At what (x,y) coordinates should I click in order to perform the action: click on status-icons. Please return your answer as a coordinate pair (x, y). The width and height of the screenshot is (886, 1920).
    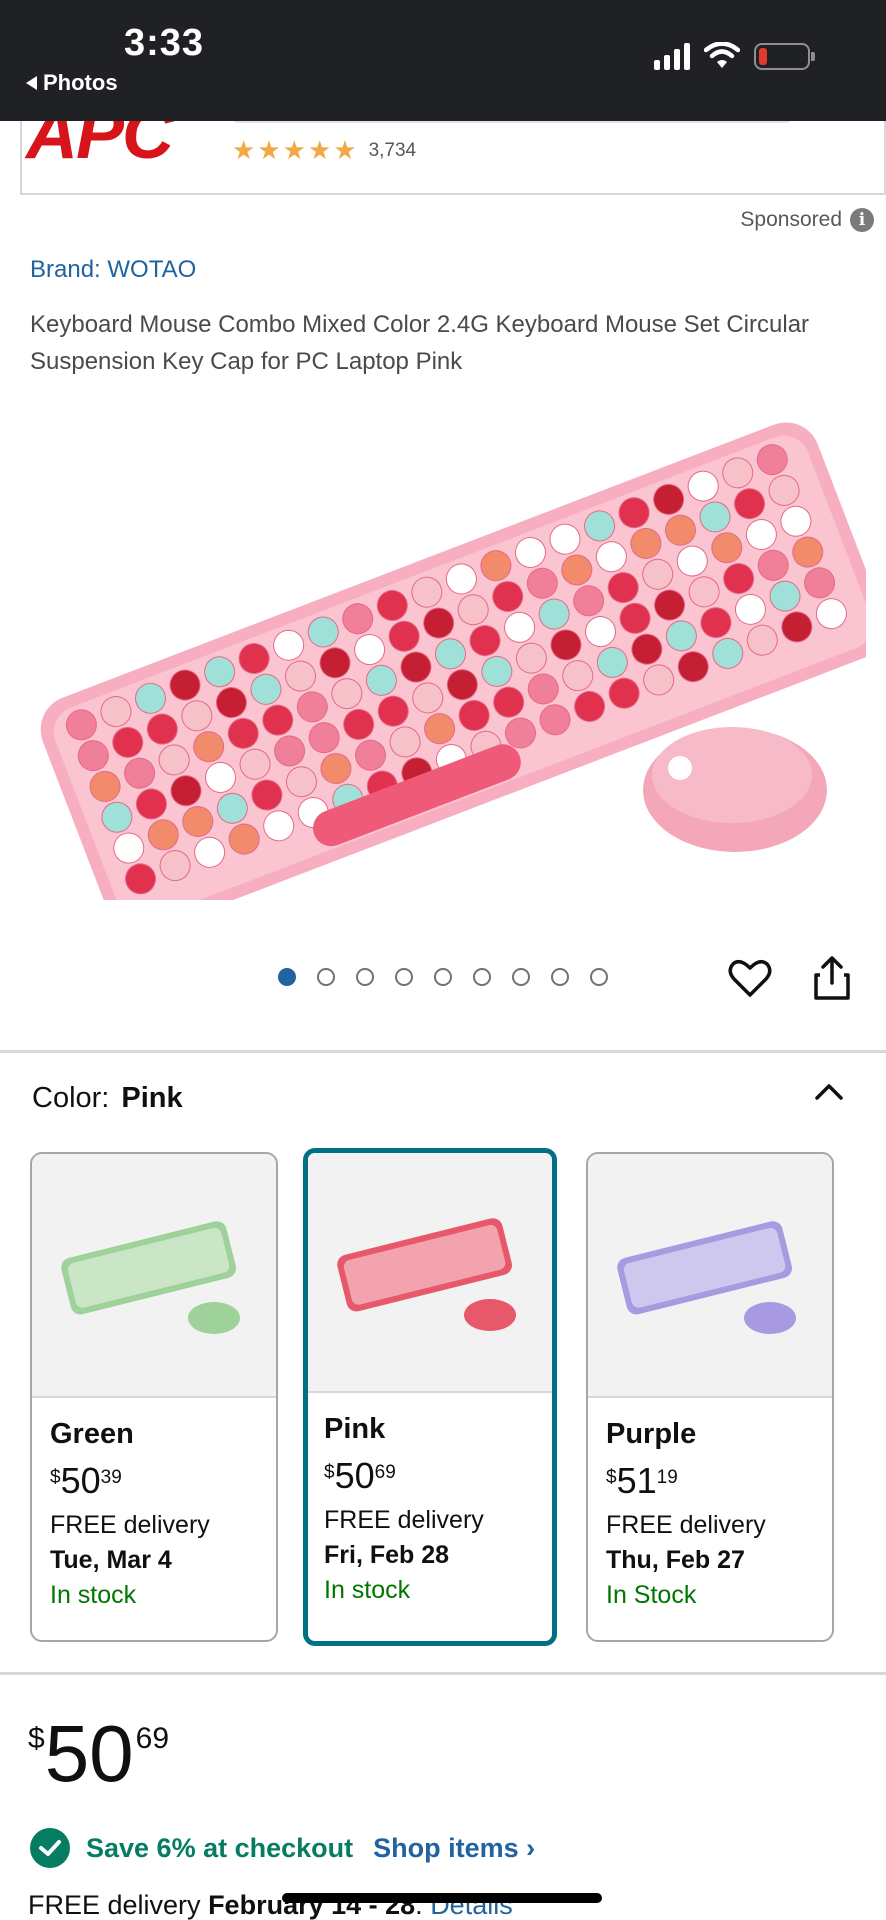
    Looking at the image, I should click on (734, 56).